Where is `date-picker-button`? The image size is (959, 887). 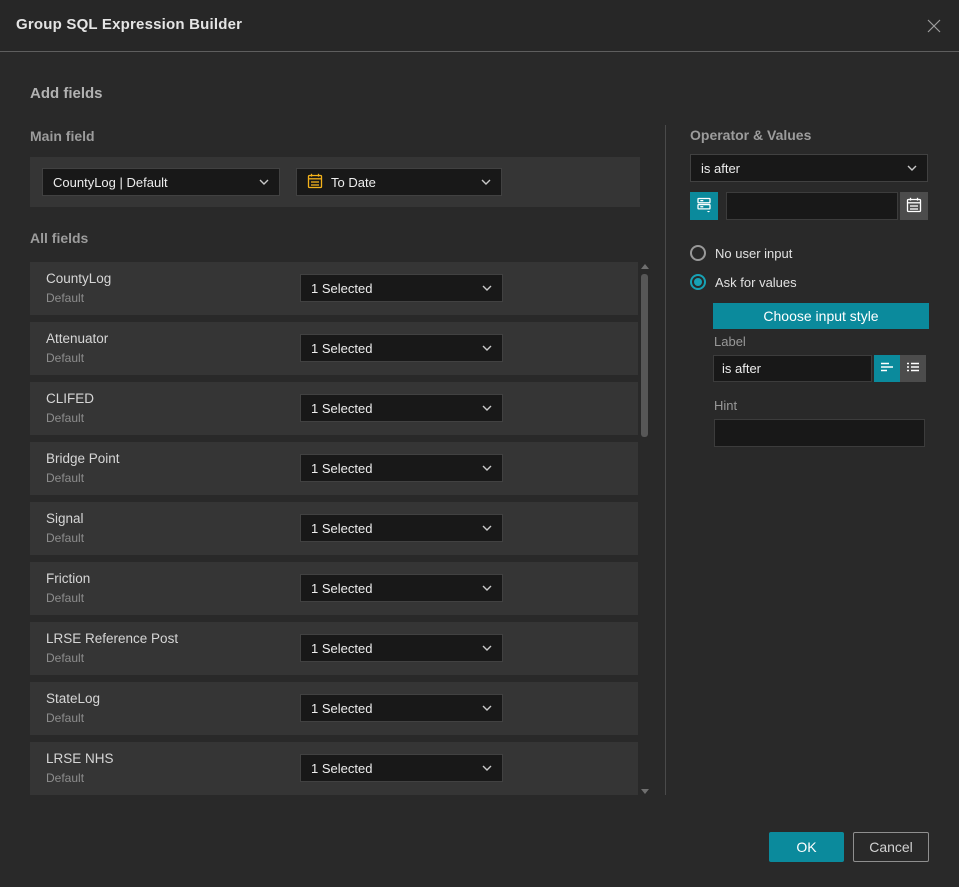 date-picker-button is located at coordinates (914, 206).